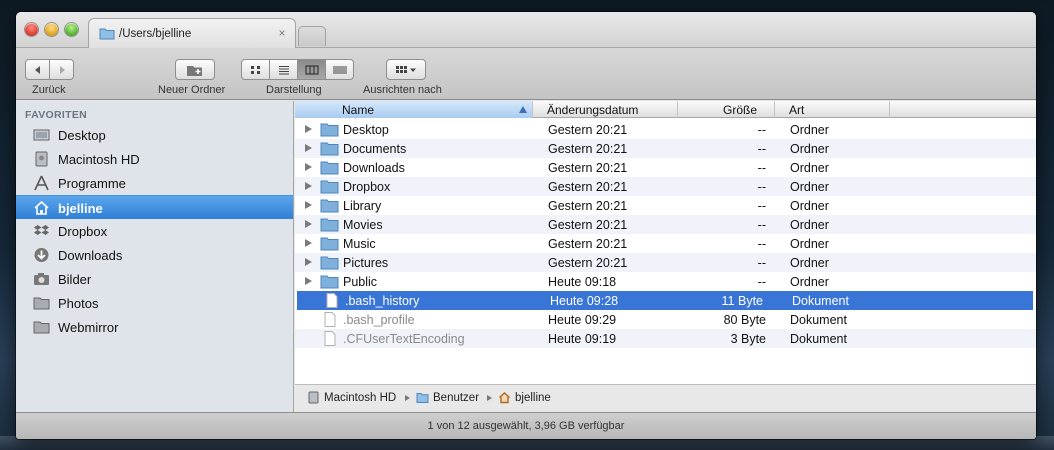  I want to click on close-tab-icon: ×, so click(282, 33).